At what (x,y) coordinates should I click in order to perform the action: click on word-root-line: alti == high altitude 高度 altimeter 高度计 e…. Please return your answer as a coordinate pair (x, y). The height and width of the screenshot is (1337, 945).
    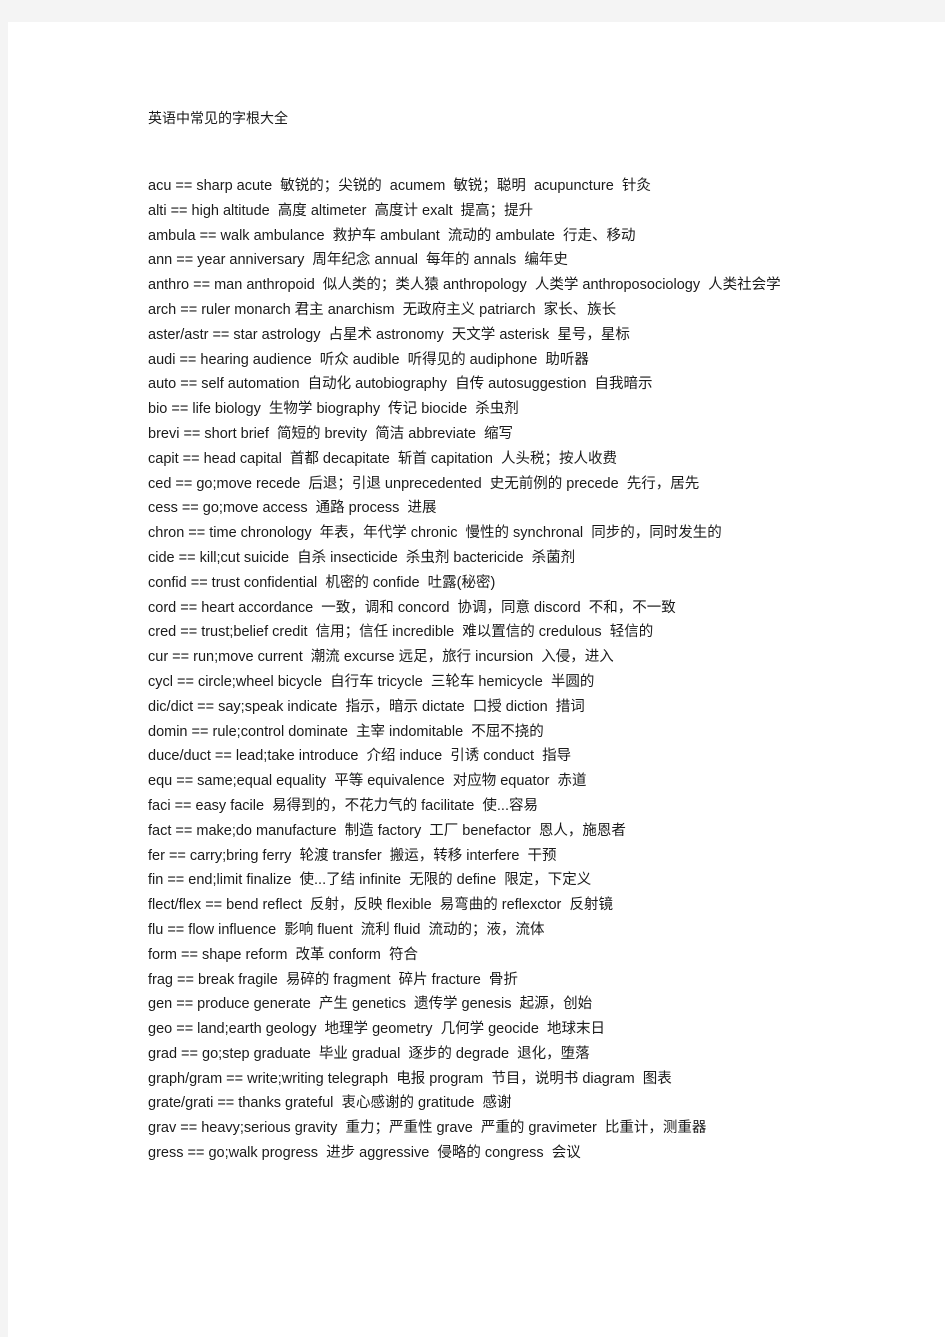
    Looking at the image, I should click on (341, 210).